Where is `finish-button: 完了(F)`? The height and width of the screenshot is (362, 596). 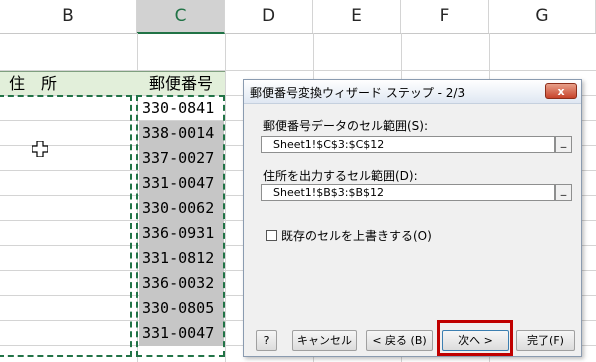
finish-button: 完了(F) is located at coordinates (545, 340).